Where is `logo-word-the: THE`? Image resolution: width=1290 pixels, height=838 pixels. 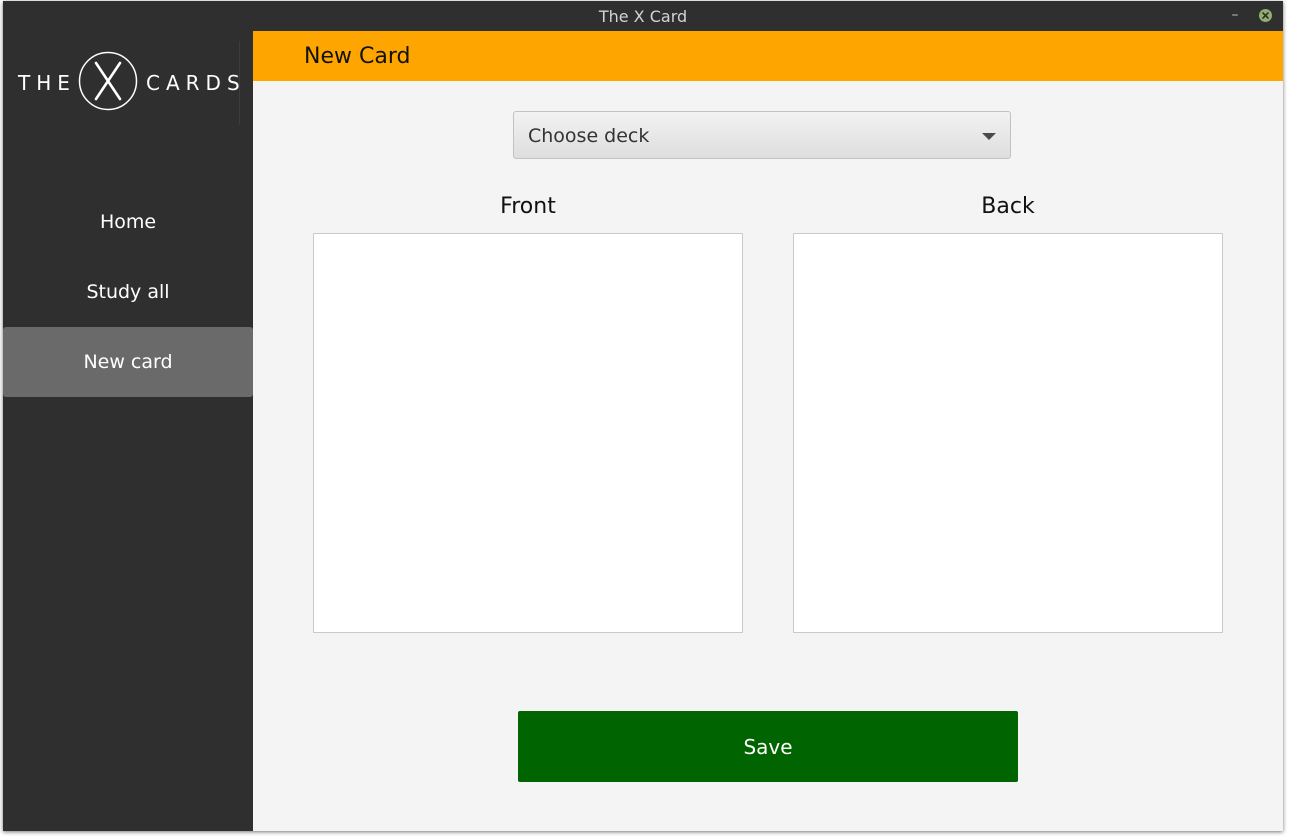 logo-word-the: THE is located at coordinates (47, 83).